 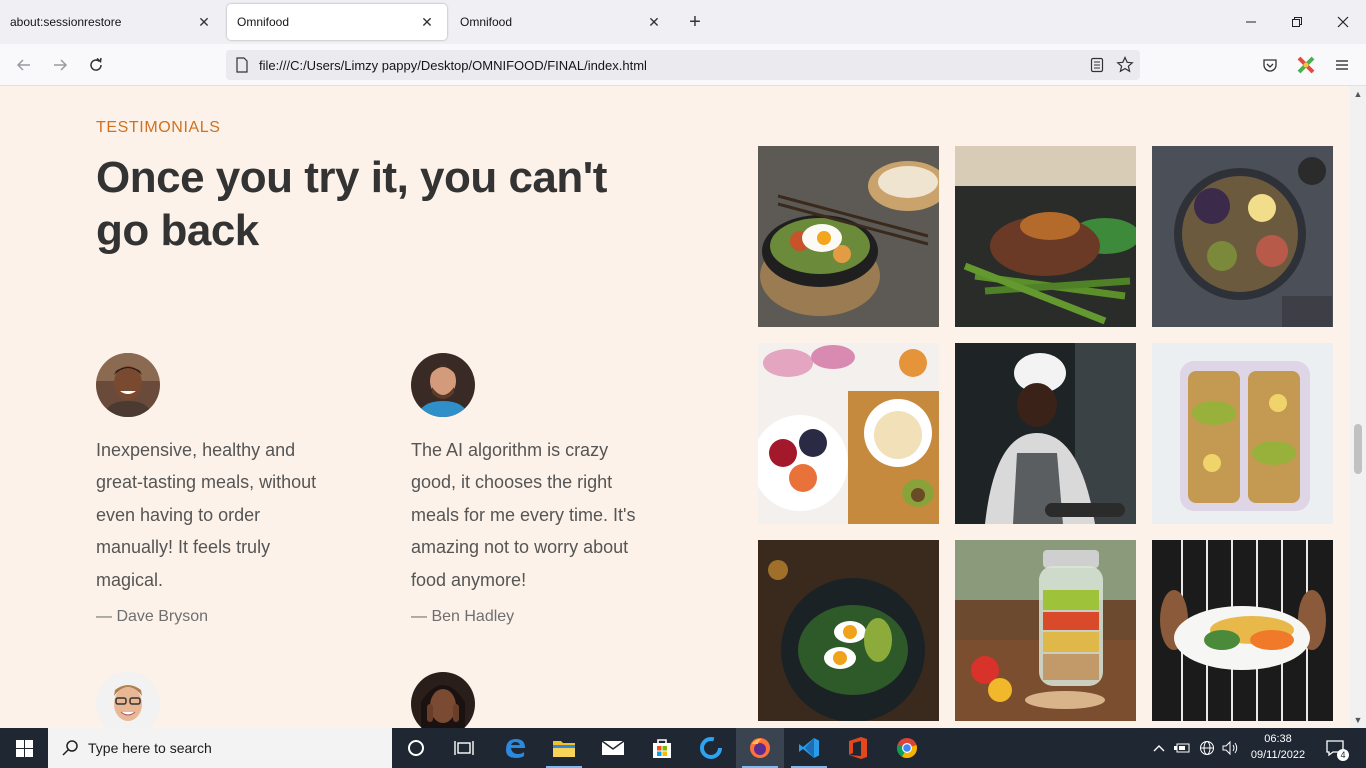 What do you see at coordinates (1045, 630) in the screenshot?
I see `gallery-image-salad-jar` at bounding box center [1045, 630].